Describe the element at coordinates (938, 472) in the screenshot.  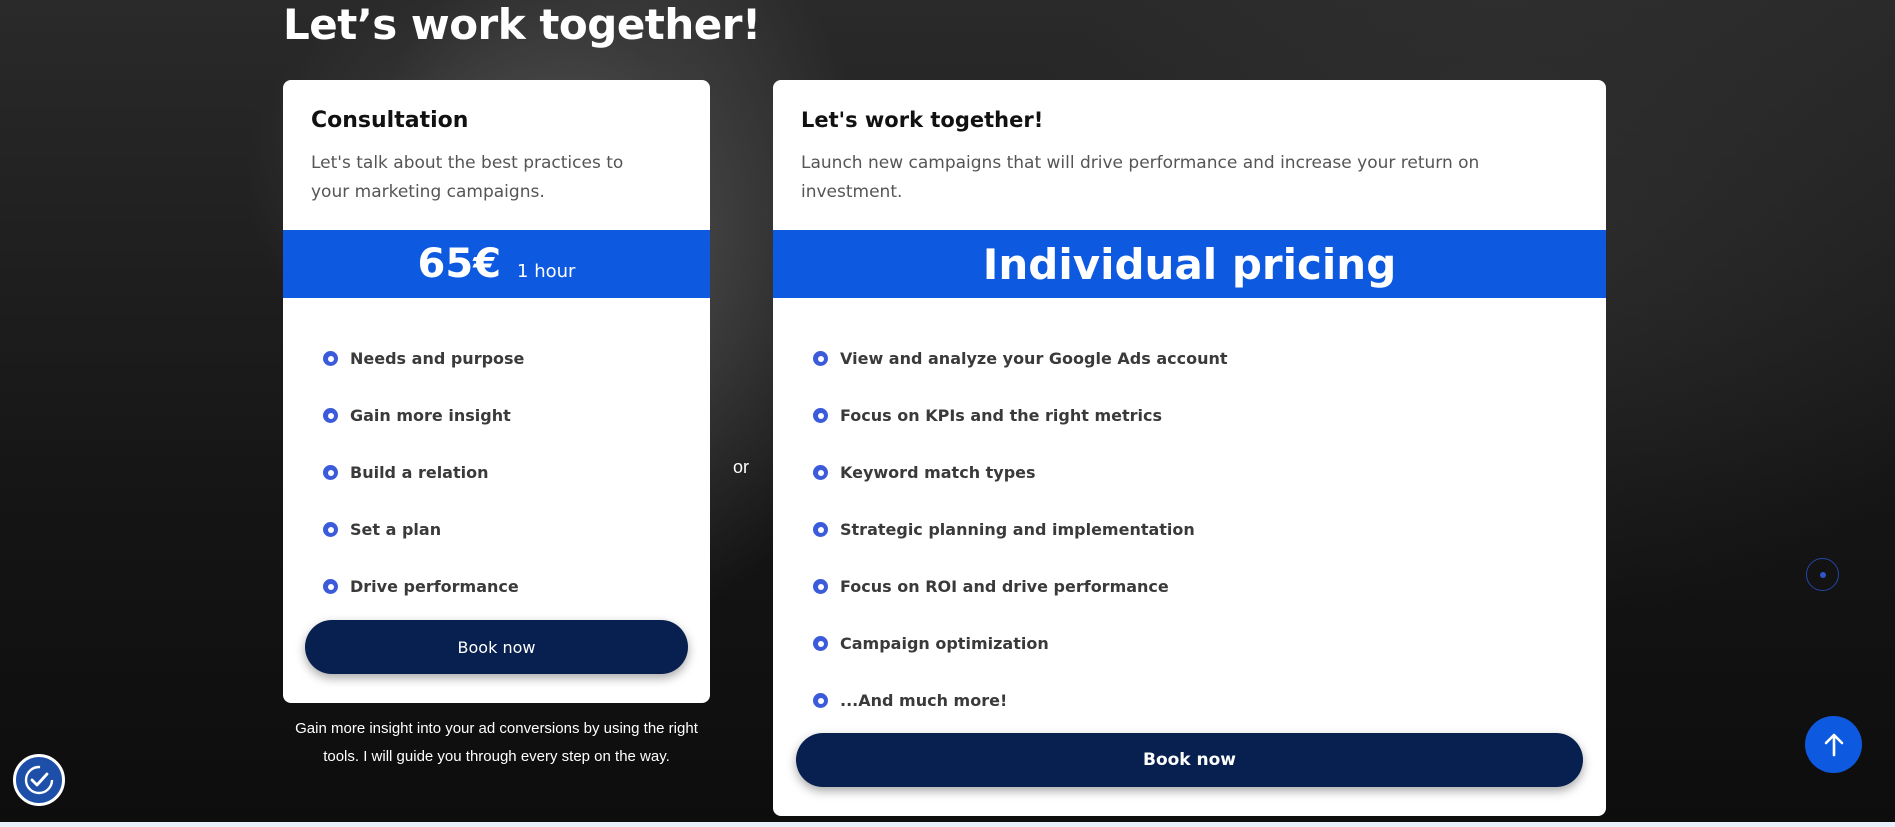
I see `feature-label: Keyword match types` at that location.